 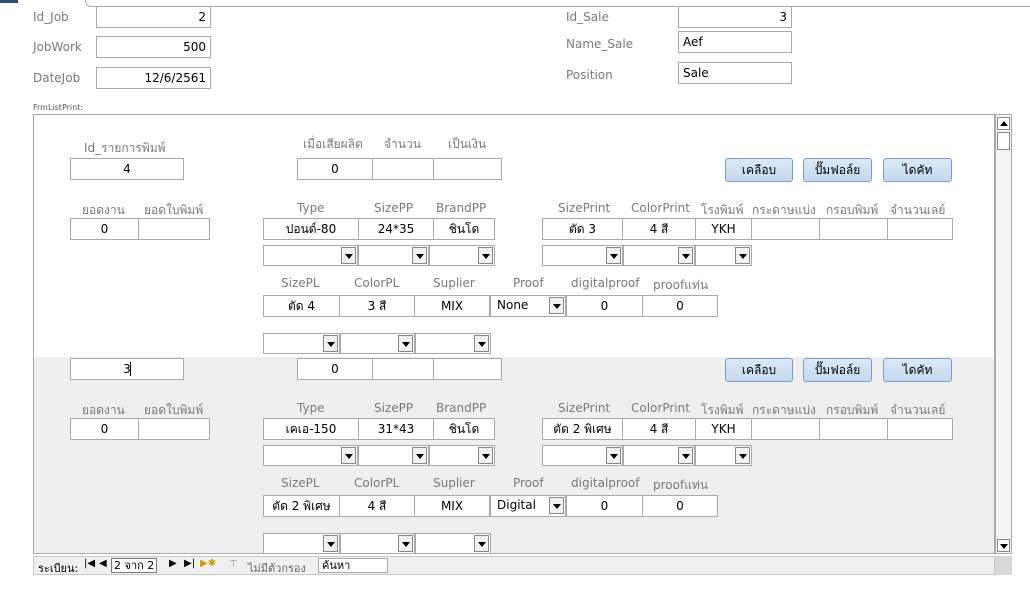 I want to click on filter-label: ไม่มีตัวกรอง, so click(x=277, y=568).